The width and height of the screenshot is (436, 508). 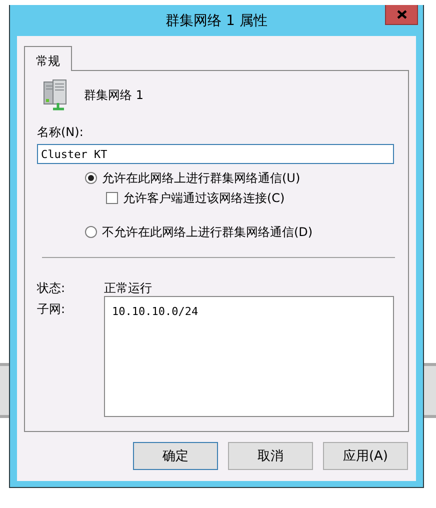 What do you see at coordinates (215, 154) in the screenshot?
I see `name-field: Cluster KT` at bounding box center [215, 154].